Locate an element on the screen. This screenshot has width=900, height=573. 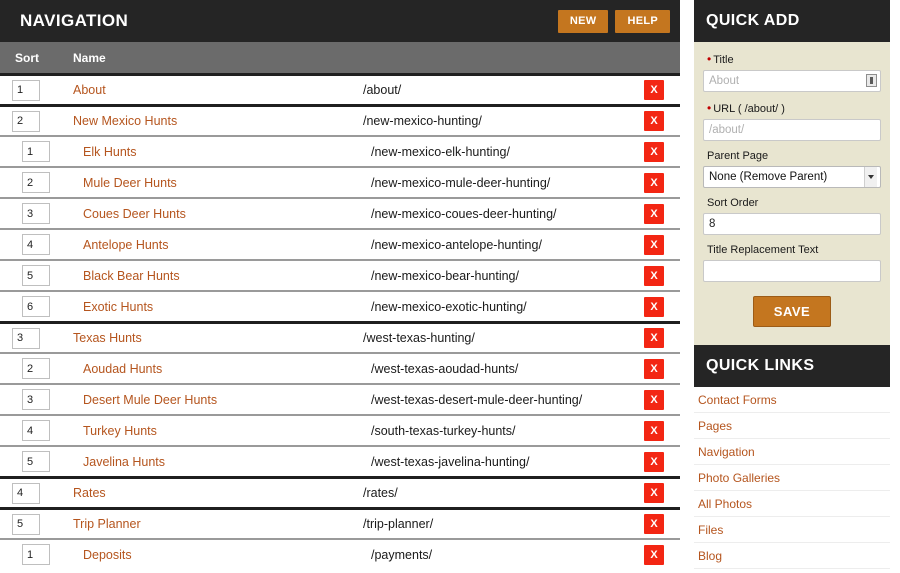
parent-page-selected-value: None (Remove Parent) is located at coordinates (768, 177).